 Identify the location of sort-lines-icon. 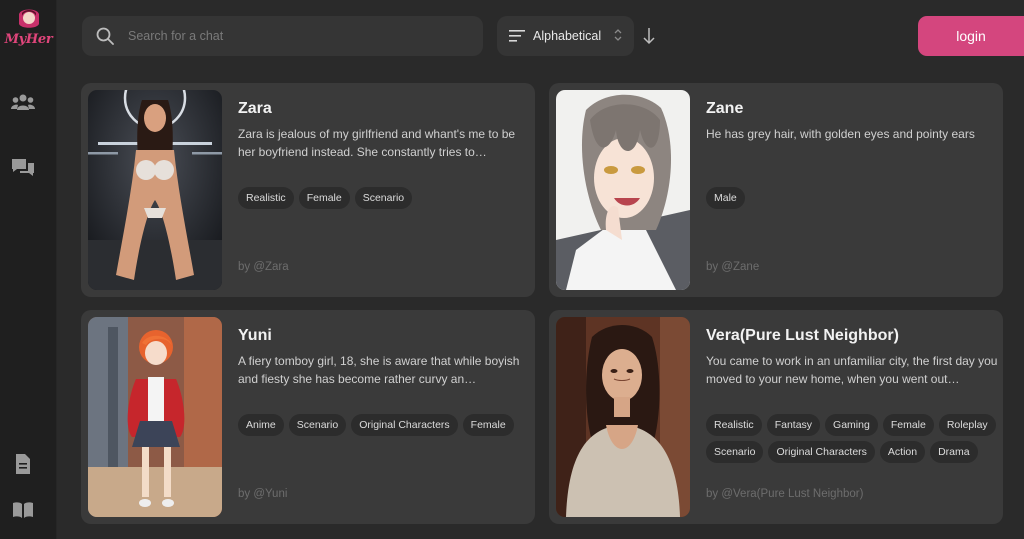
(517, 36).